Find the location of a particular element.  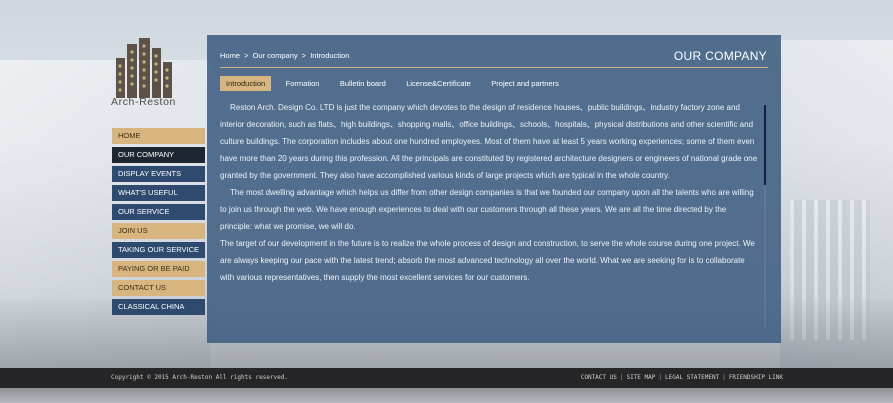

background-facade-grid is located at coordinates (830, 270).